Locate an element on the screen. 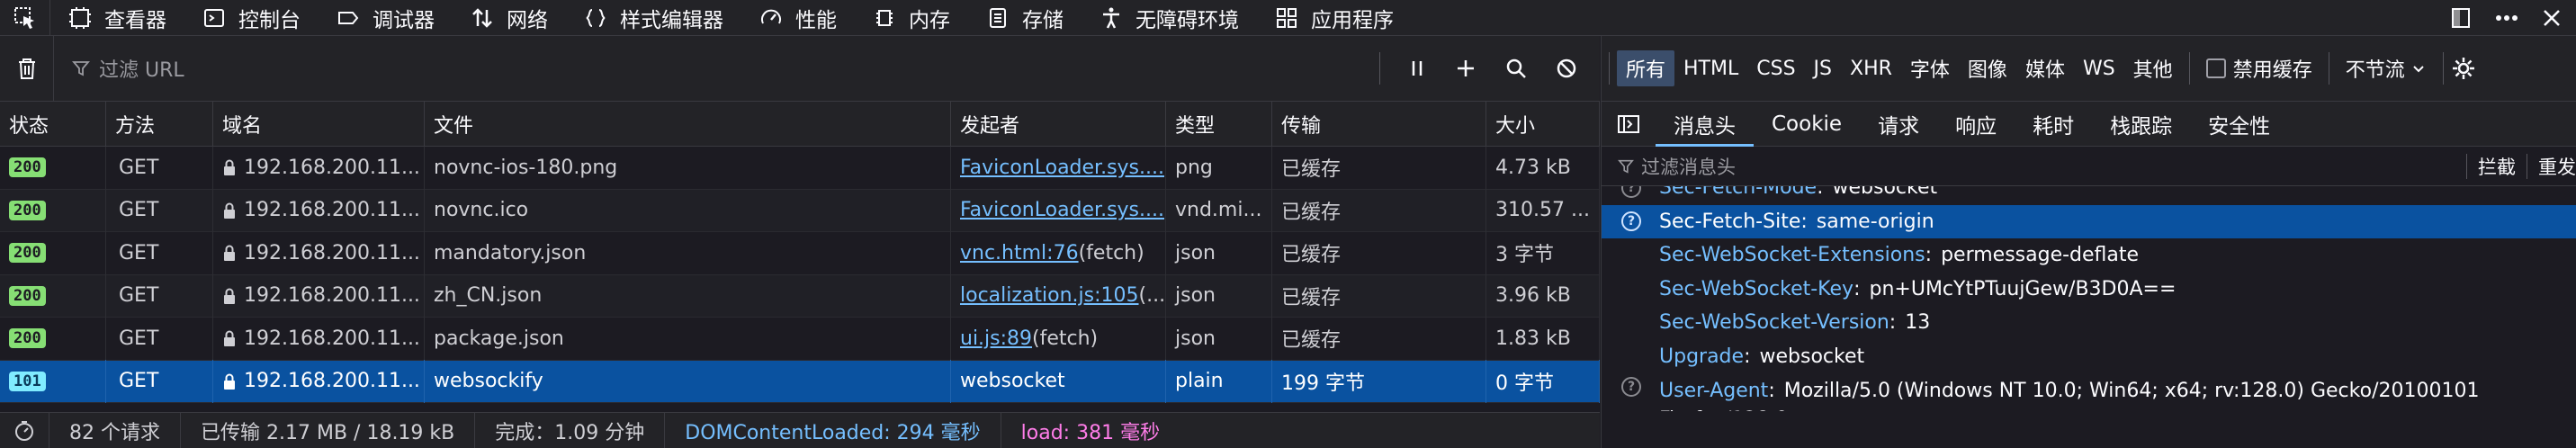  detail-tab: 响应 is located at coordinates (1976, 124).